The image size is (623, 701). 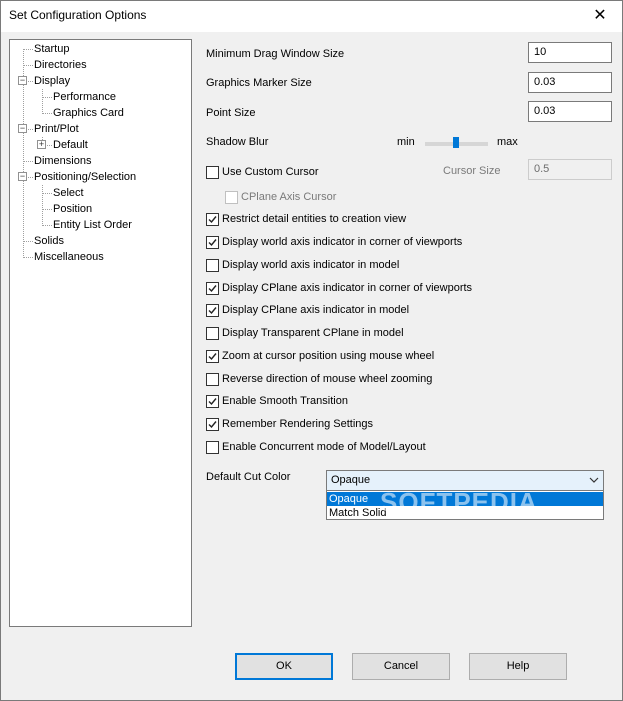 What do you see at coordinates (570, 52) in the screenshot?
I see `min-drag-window-size-input: 10` at bounding box center [570, 52].